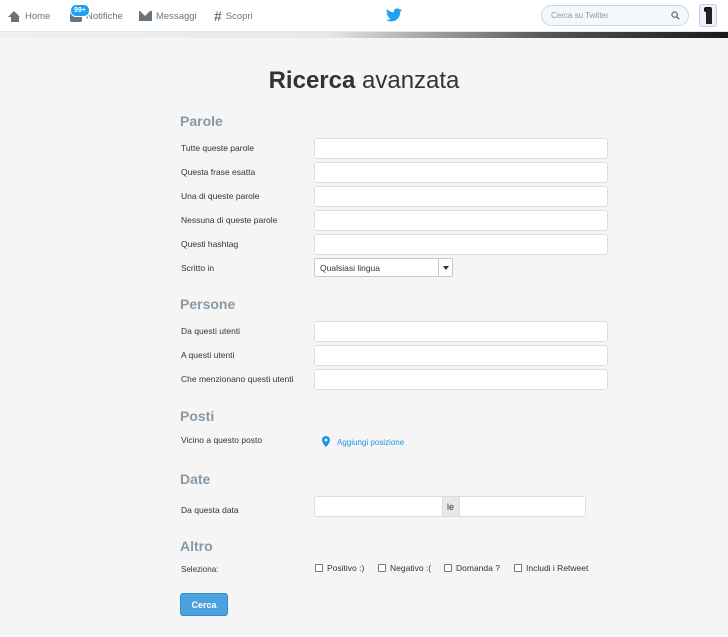 Image resolution: width=728 pixels, height=637 pixels. I want to click on search-submit-button: Cerca, so click(204, 604).